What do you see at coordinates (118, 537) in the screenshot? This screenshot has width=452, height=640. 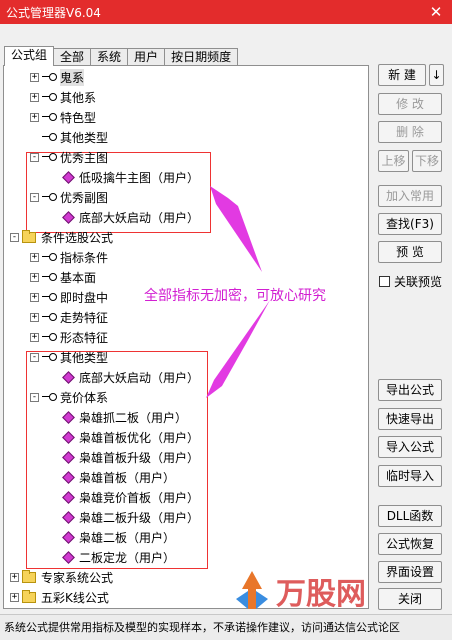 I see `tree-leaf-item: 枭雄二板（用户）` at bounding box center [118, 537].